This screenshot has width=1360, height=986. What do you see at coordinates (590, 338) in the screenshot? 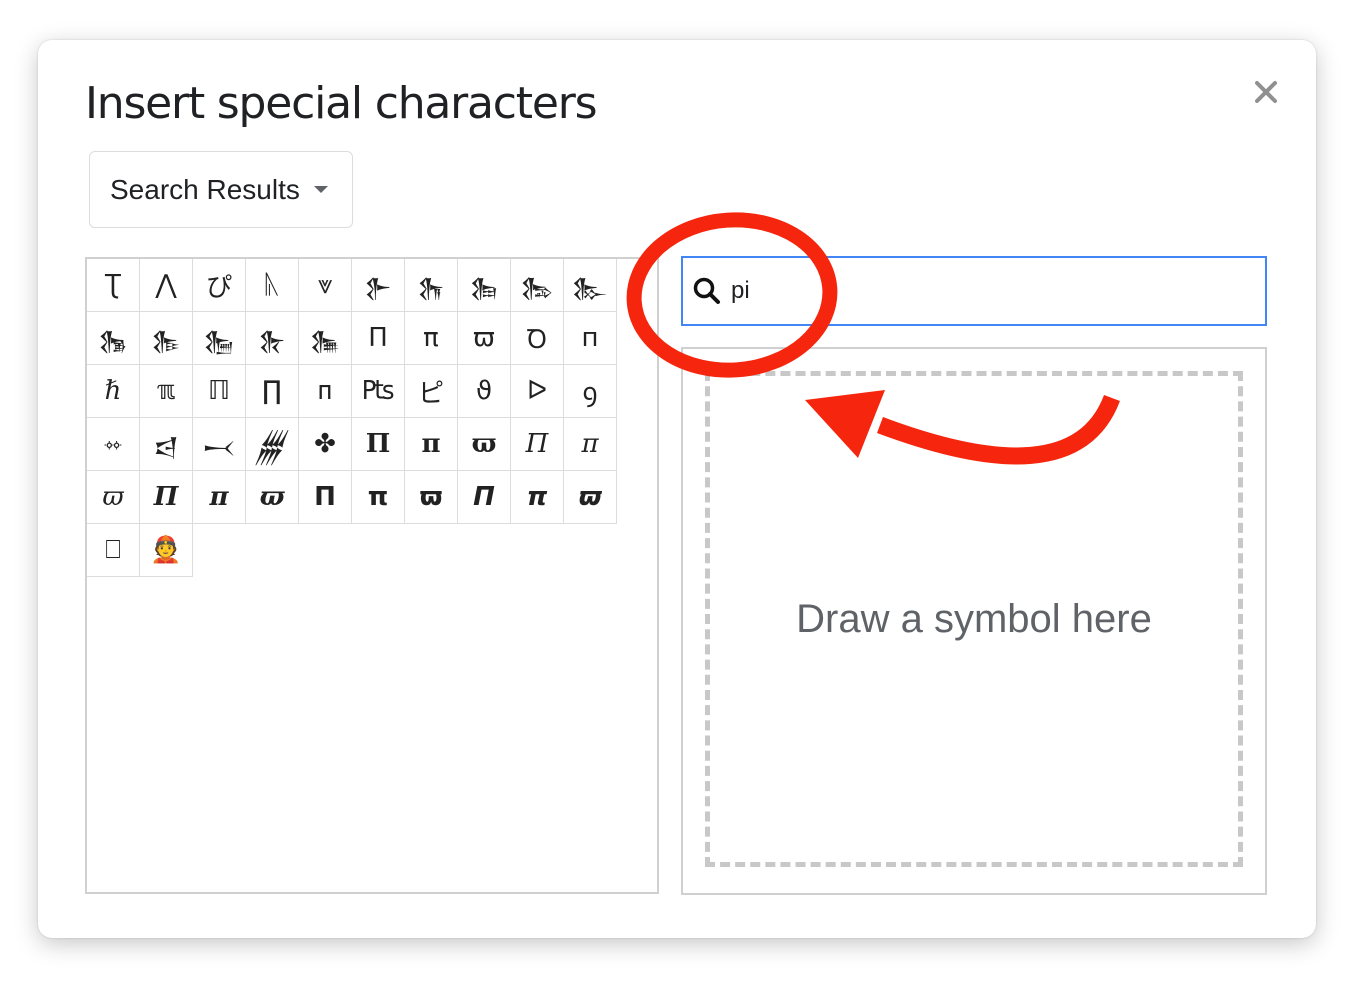
I see `character-cell: п` at bounding box center [590, 338].